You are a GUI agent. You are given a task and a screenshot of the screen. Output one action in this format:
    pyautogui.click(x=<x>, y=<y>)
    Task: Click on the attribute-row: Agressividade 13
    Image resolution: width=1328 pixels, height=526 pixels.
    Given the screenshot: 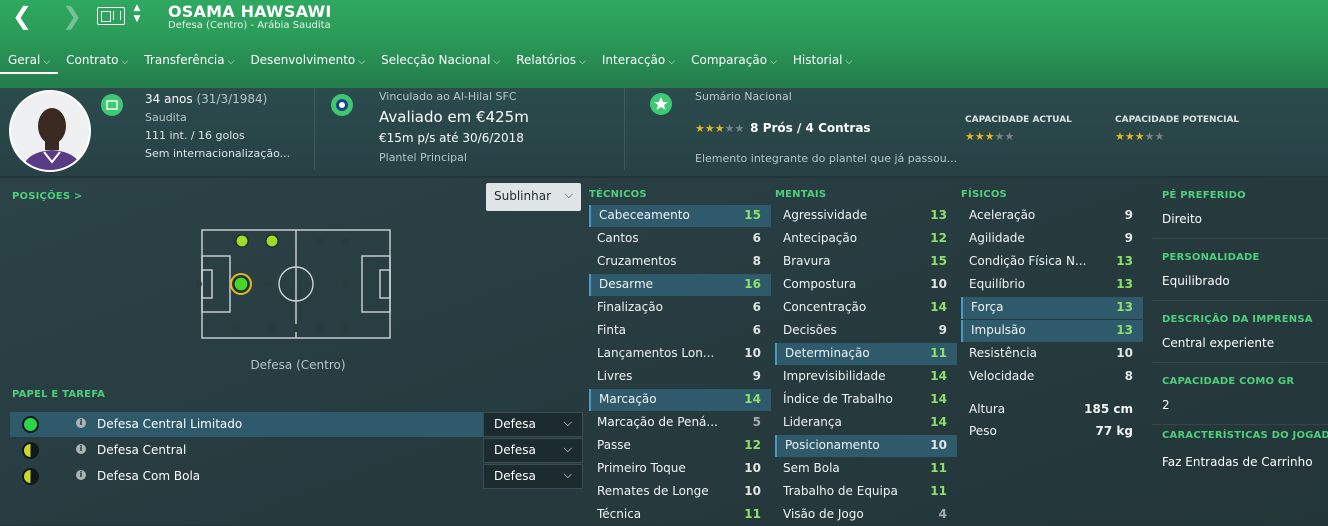 What is the action you would take?
    pyautogui.click(x=866, y=216)
    